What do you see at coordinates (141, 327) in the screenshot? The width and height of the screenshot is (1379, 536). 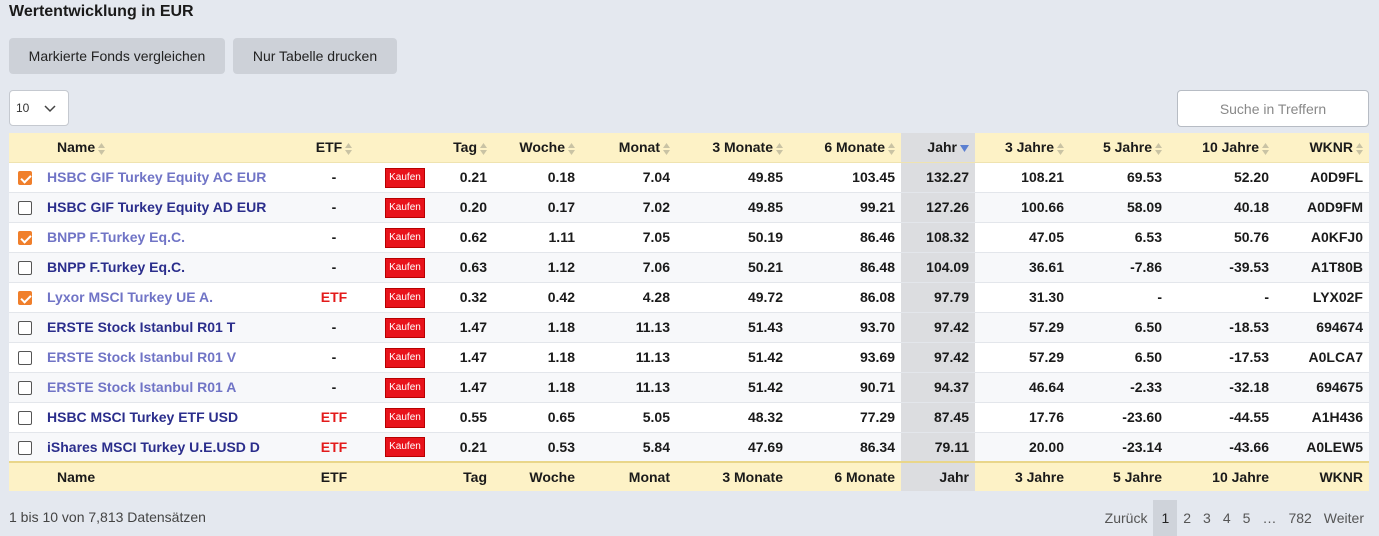 I see `fund-name-link: ERSTE Stock Istanbul R01 T` at bounding box center [141, 327].